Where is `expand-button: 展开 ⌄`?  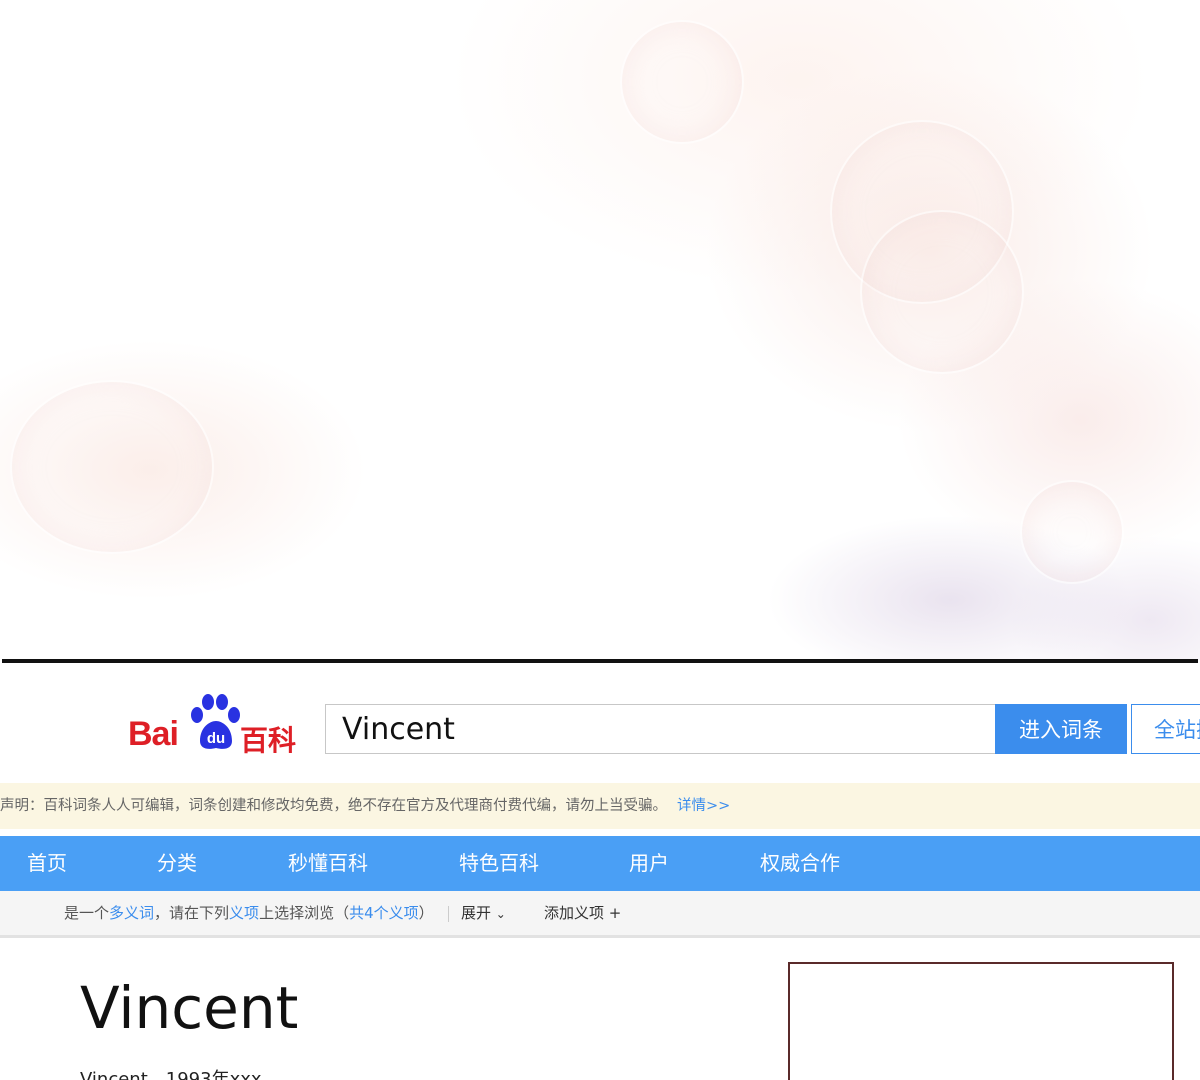
expand-button: 展开 ⌄ is located at coordinates (483, 913).